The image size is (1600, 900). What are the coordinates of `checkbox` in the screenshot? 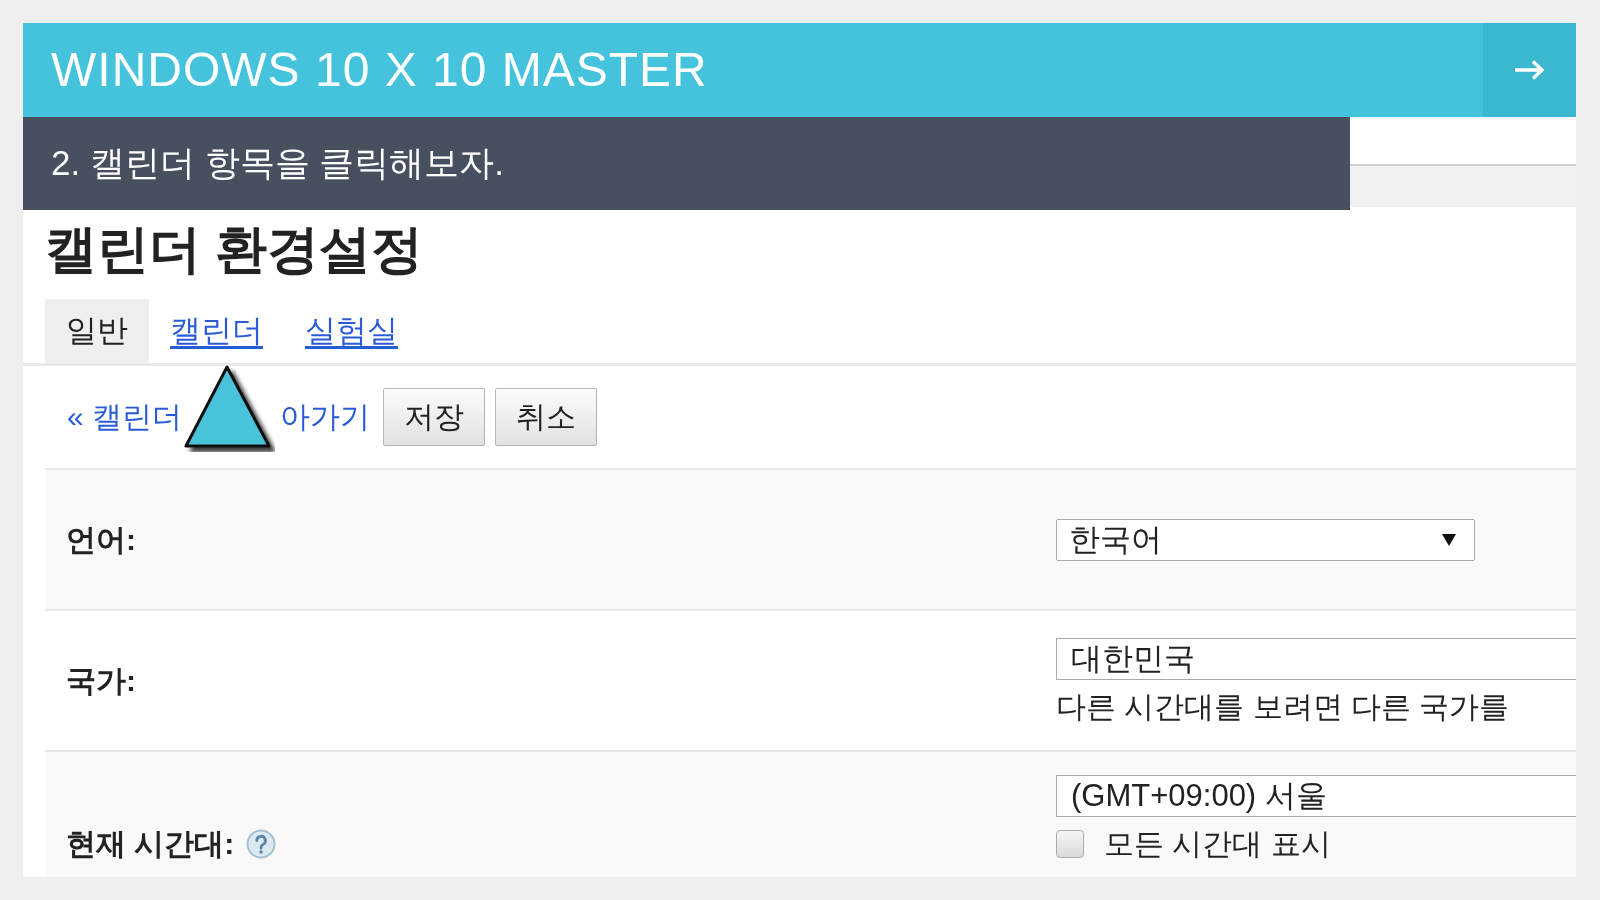 It's located at (1070, 844).